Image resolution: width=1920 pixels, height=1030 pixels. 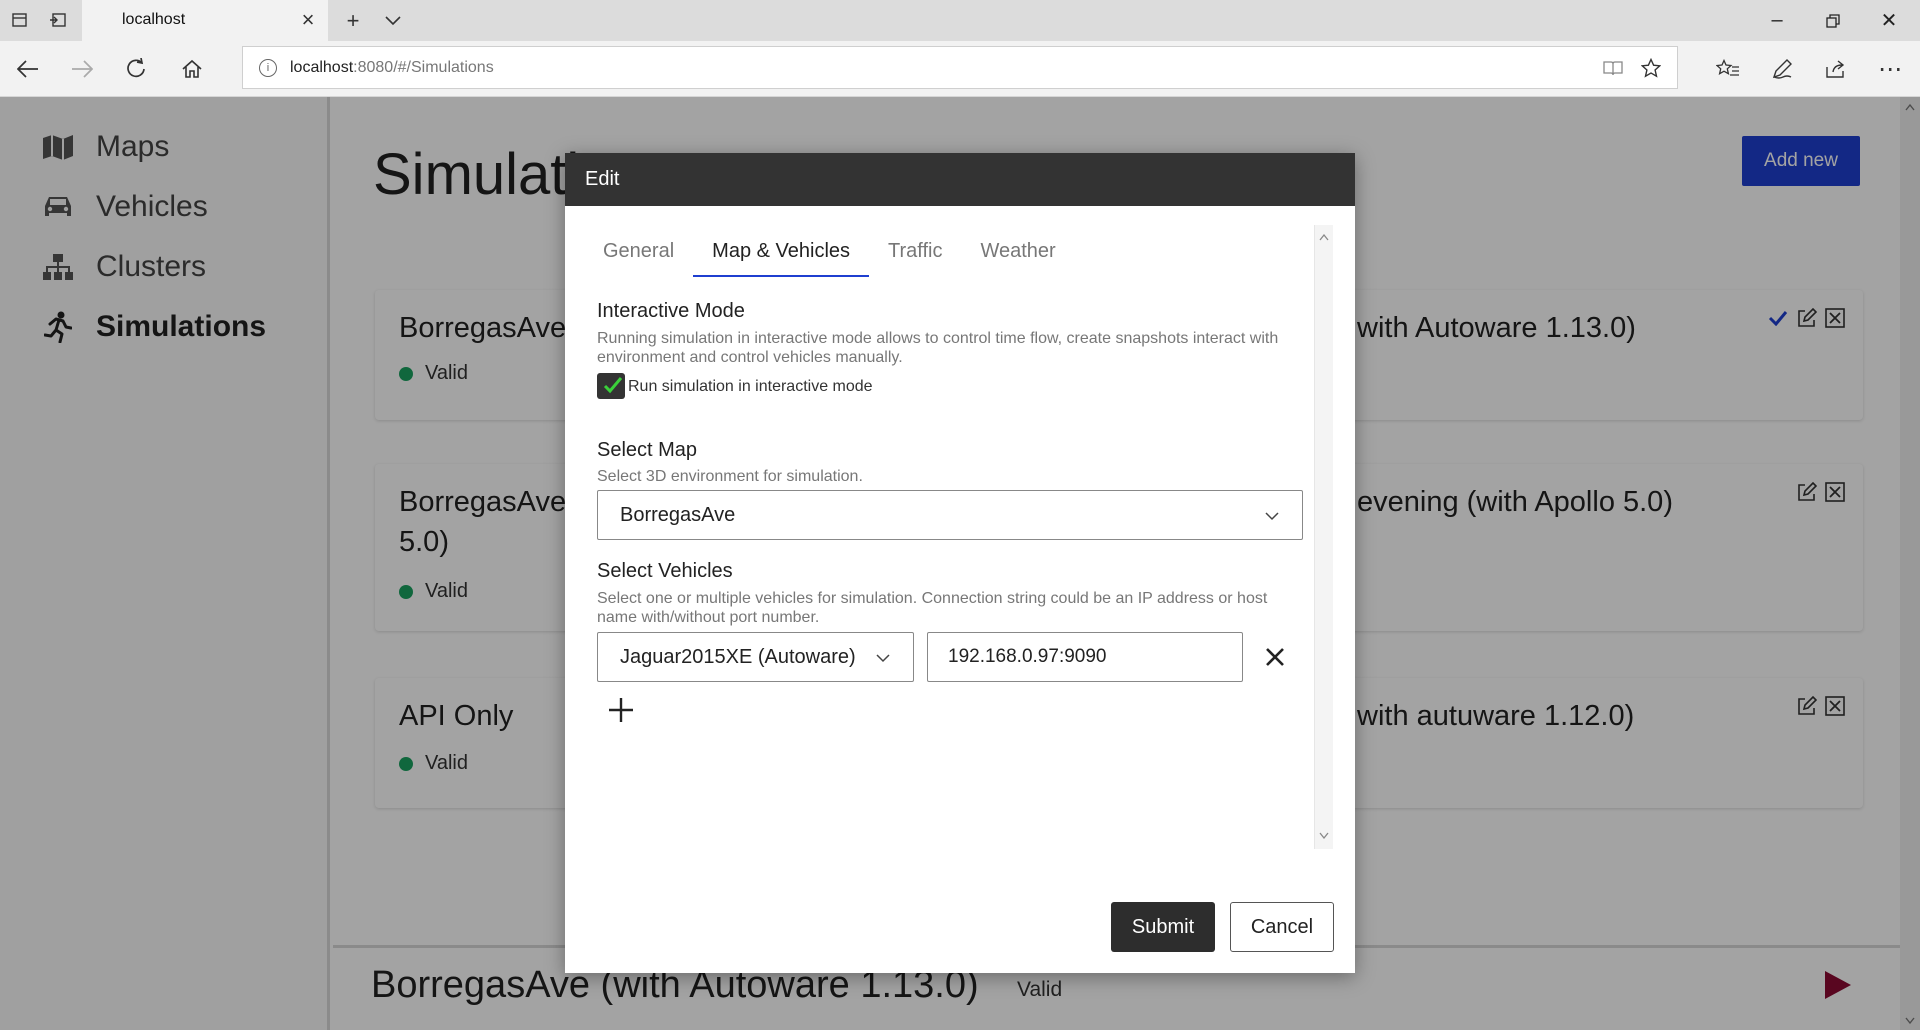 I want to click on tab-general: General, so click(x=644, y=251).